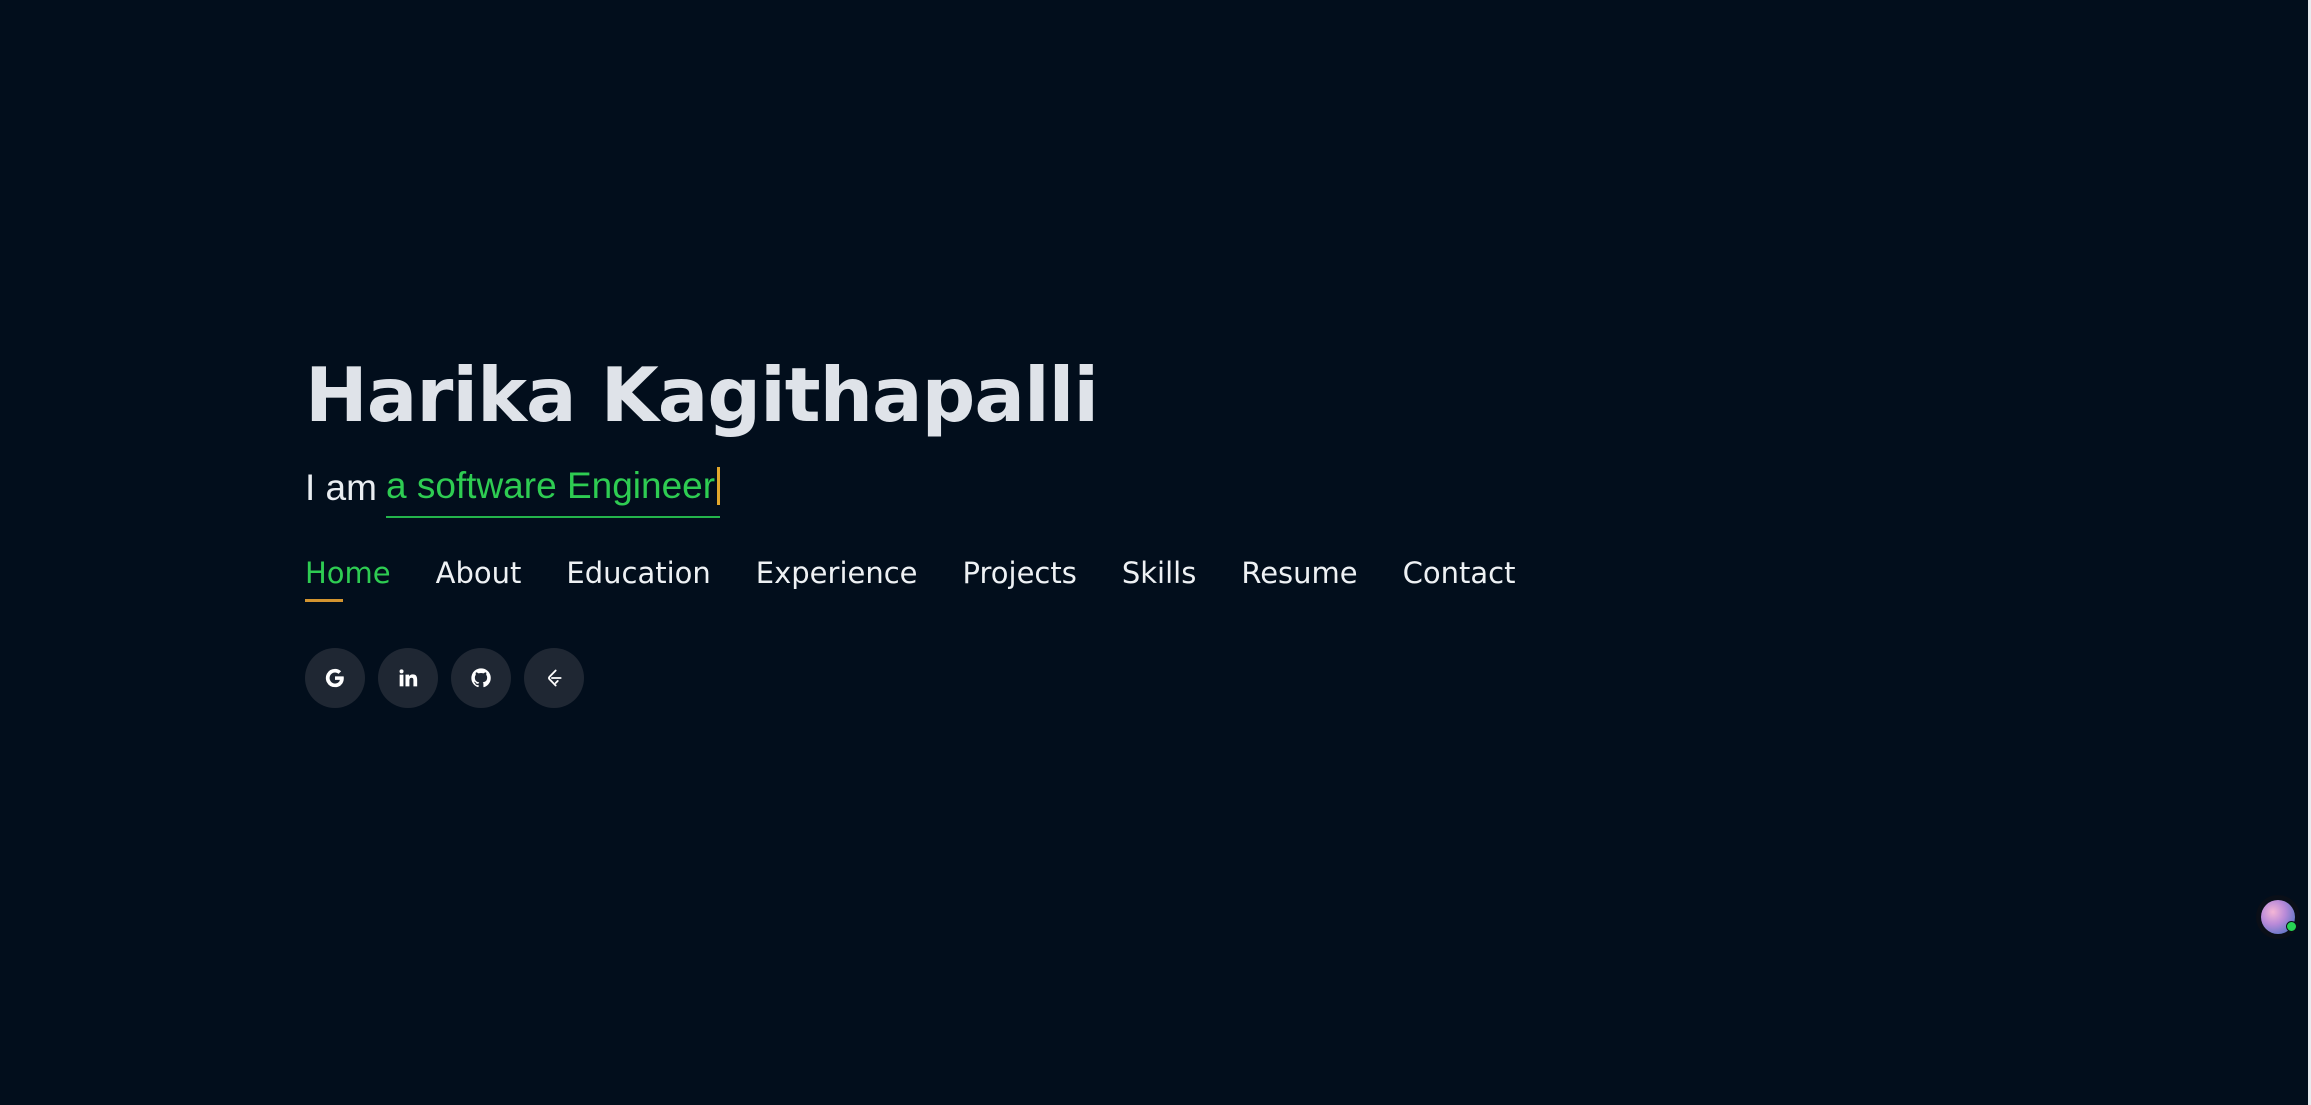 This screenshot has width=2311, height=1105. Describe the element at coordinates (1020, 579) in the screenshot. I see `nav-item-projects: Projects` at that location.